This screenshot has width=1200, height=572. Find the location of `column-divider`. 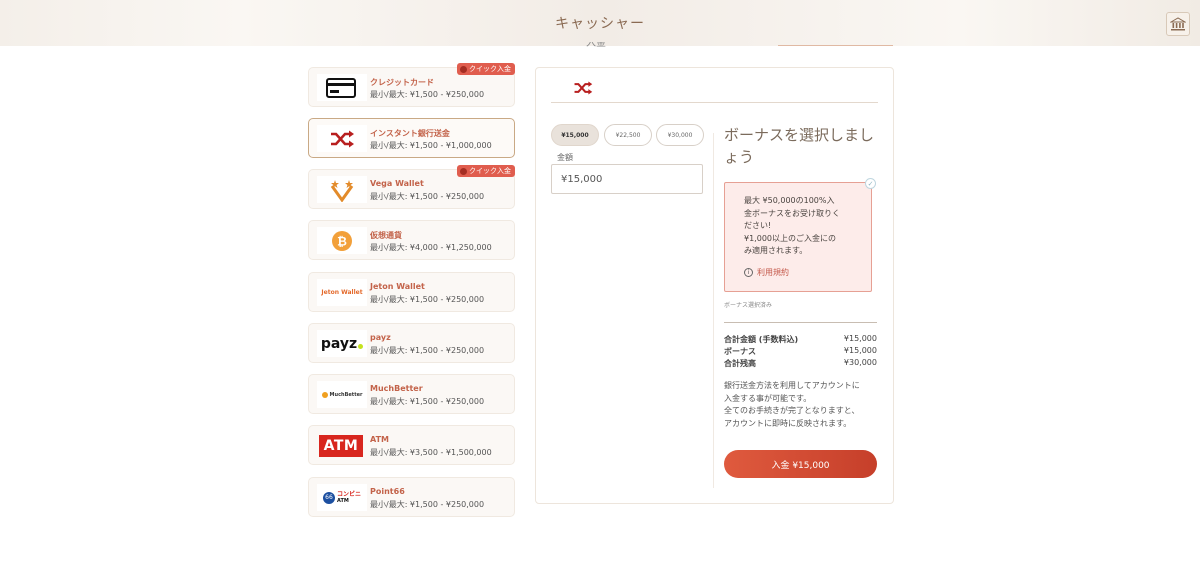

column-divider is located at coordinates (713, 310).